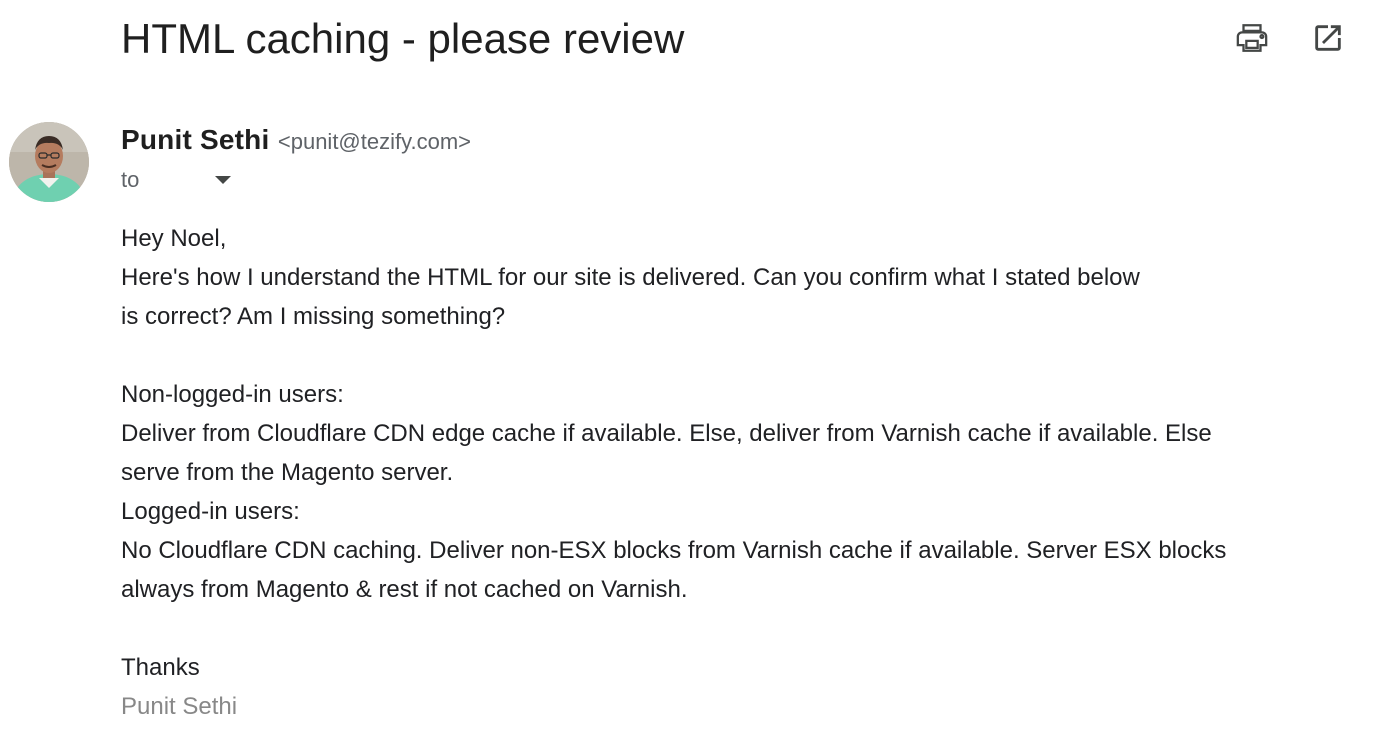 Image resolution: width=1396 pixels, height=742 pixels. What do you see at coordinates (403, 38) in the screenshot?
I see `email-subject: HTML caching - please review` at bounding box center [403, 38].